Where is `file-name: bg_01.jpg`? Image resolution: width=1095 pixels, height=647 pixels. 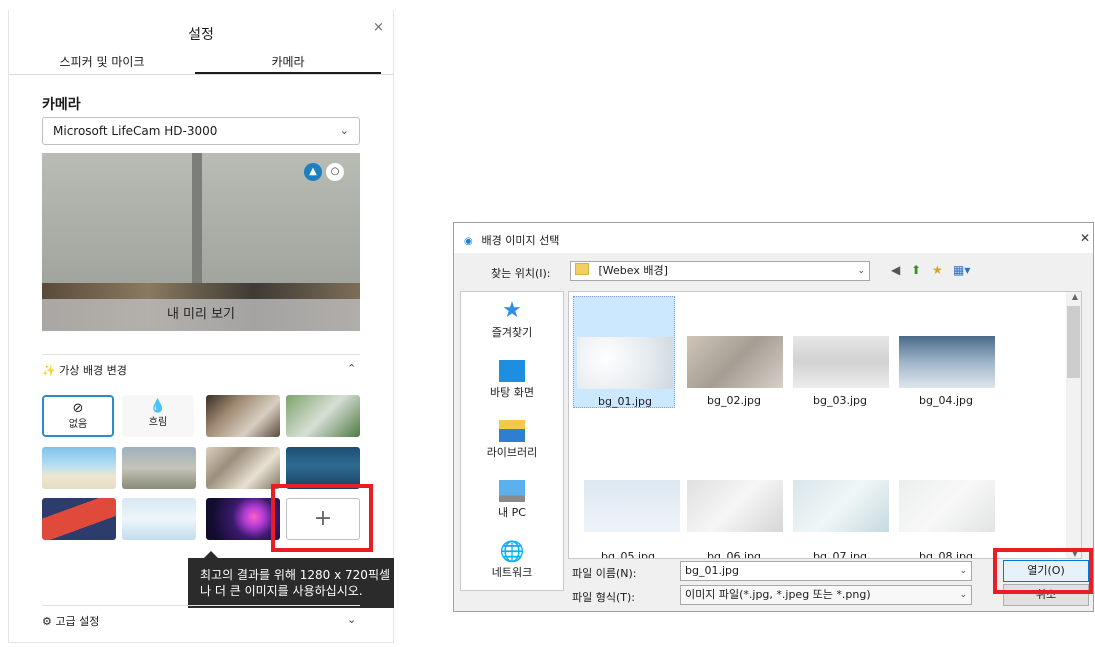
file-name: bg_01.jpg is located at coordinates (625, 401).